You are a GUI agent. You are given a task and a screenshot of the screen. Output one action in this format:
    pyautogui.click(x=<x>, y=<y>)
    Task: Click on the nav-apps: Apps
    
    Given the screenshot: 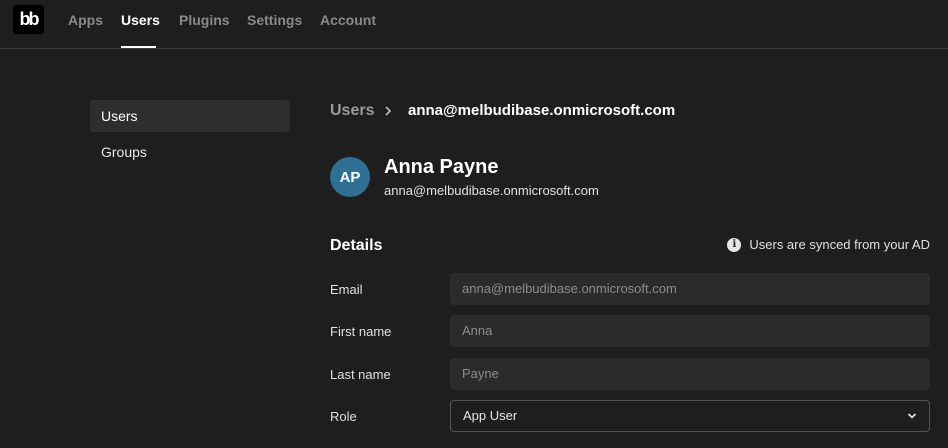 What is the action you would take?
    pyautogui.click(x=85, y=20)
    